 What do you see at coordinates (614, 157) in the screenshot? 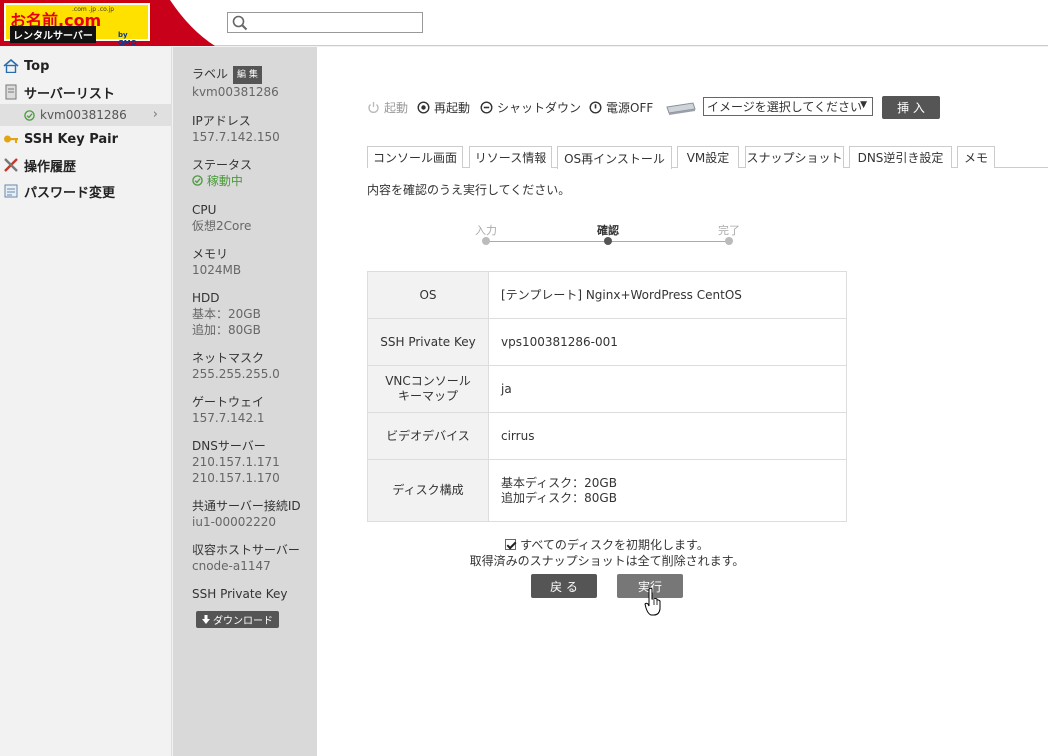
I see `tab-os-reinstall: OS再インストール` at bounding box center [614, 157].